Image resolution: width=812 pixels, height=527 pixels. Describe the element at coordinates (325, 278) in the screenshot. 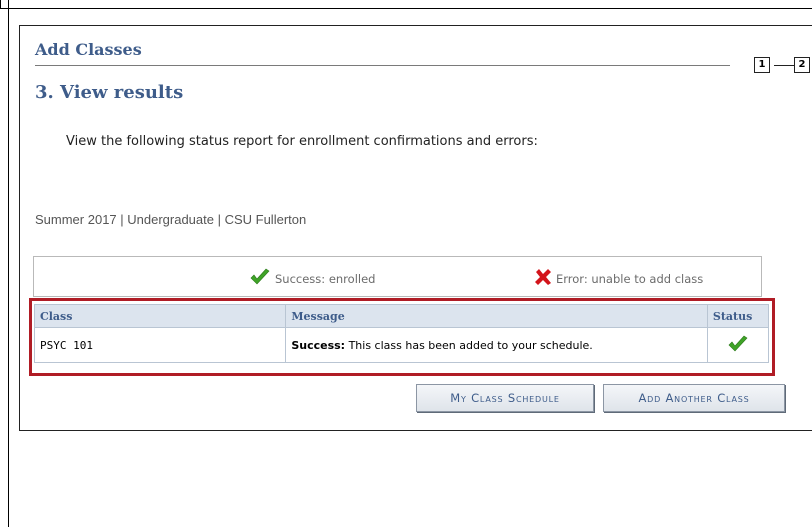

I see `legend-success-label: Success: enrolled` at that location.